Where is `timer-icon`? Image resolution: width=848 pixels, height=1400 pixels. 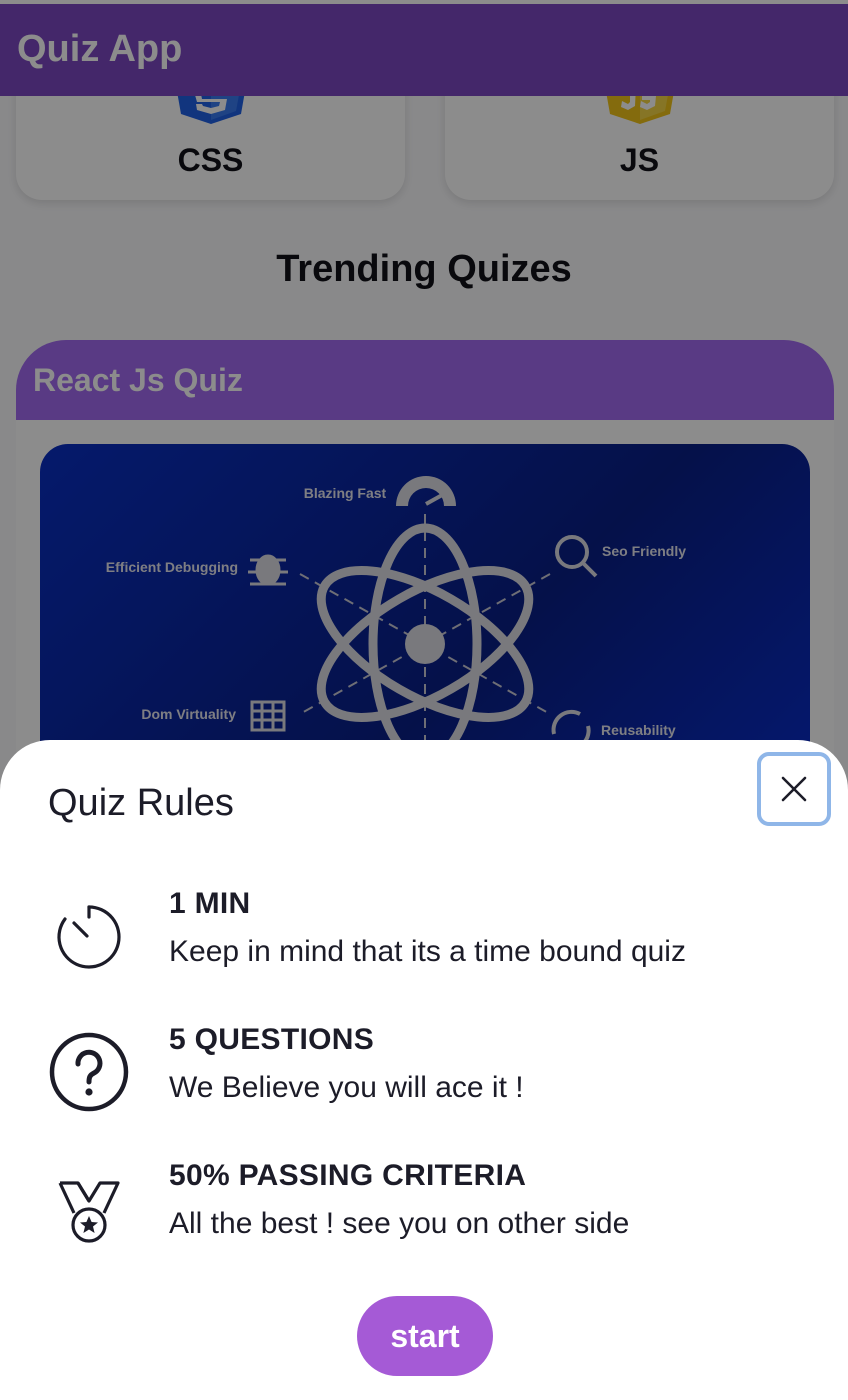
timer-icon is located at coordinates (89, 937).